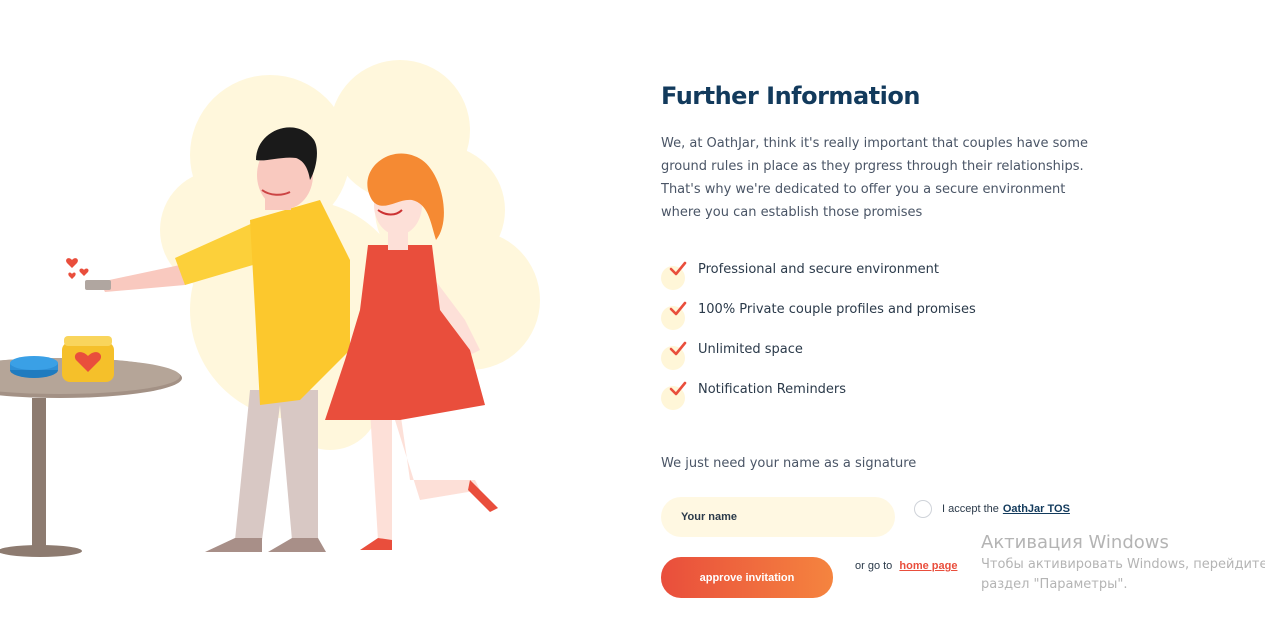  Describe the element at coordinates (750, 349) in the screenshot. I see `feature-label: Unlimited space` at that location.